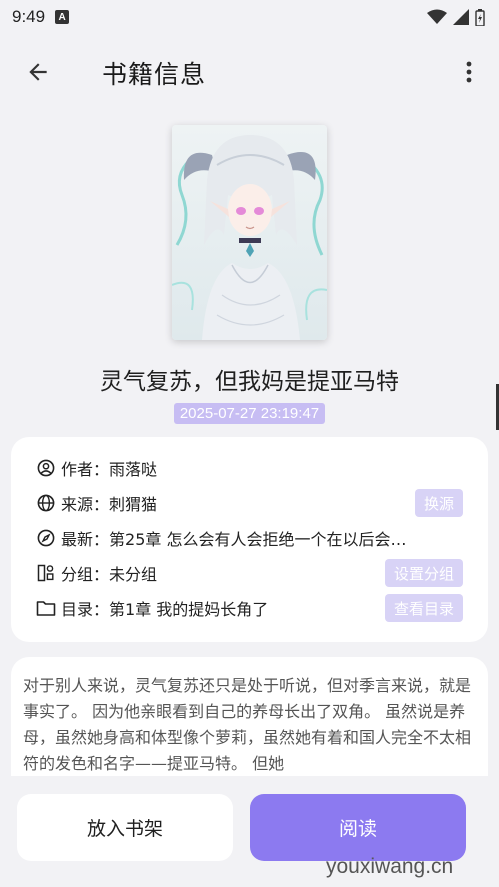 This screenshot has width=499, height=887. I want to click on group-icon, so click(46, 573).